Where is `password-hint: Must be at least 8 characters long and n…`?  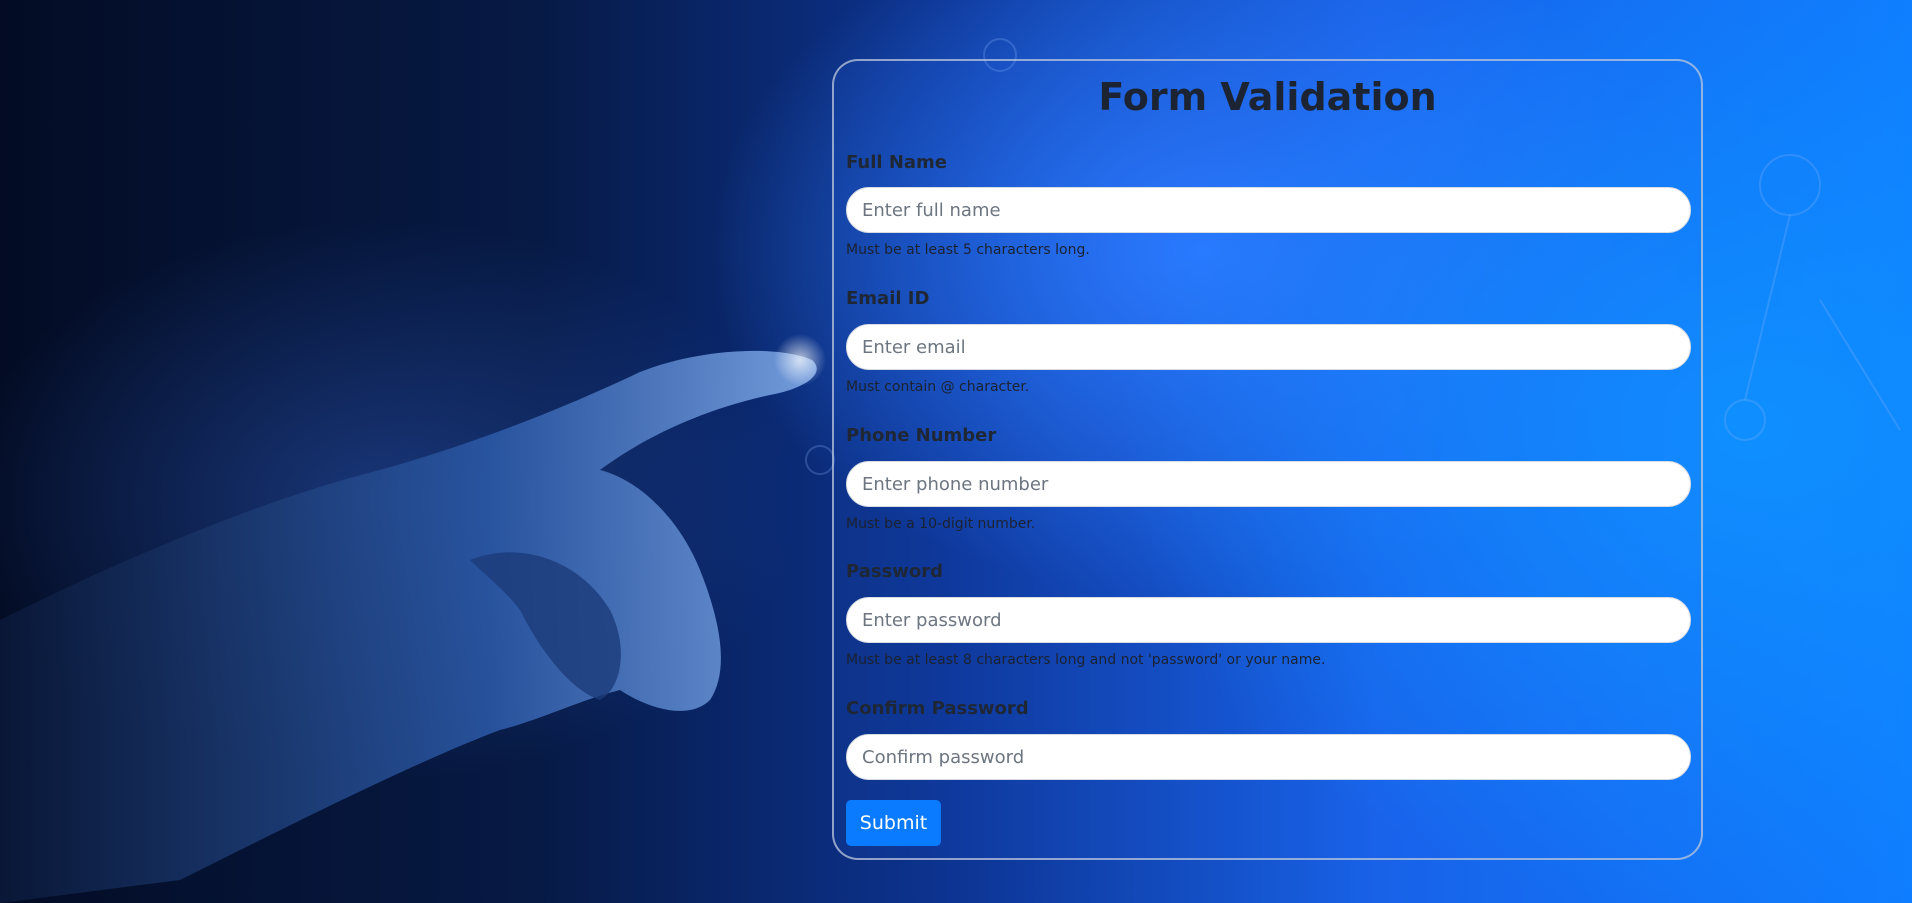 password-hint: Must be at least 8 characters long and n… is located at coordinates (1086, 660).